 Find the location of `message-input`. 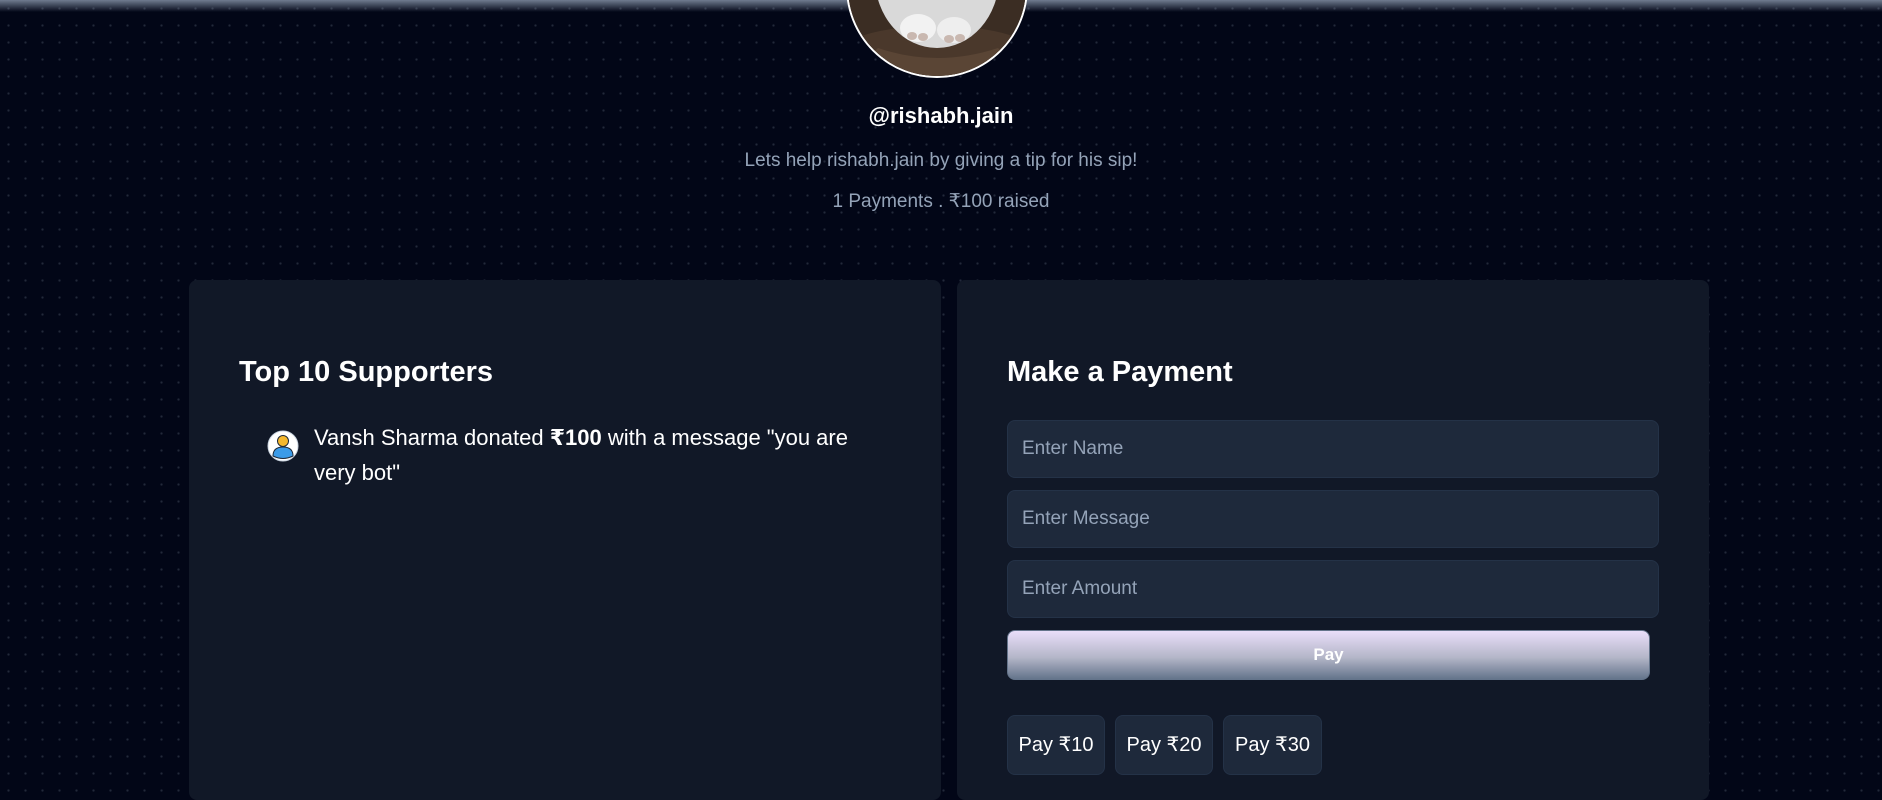

message-input is located at coordinates (1333, 519).